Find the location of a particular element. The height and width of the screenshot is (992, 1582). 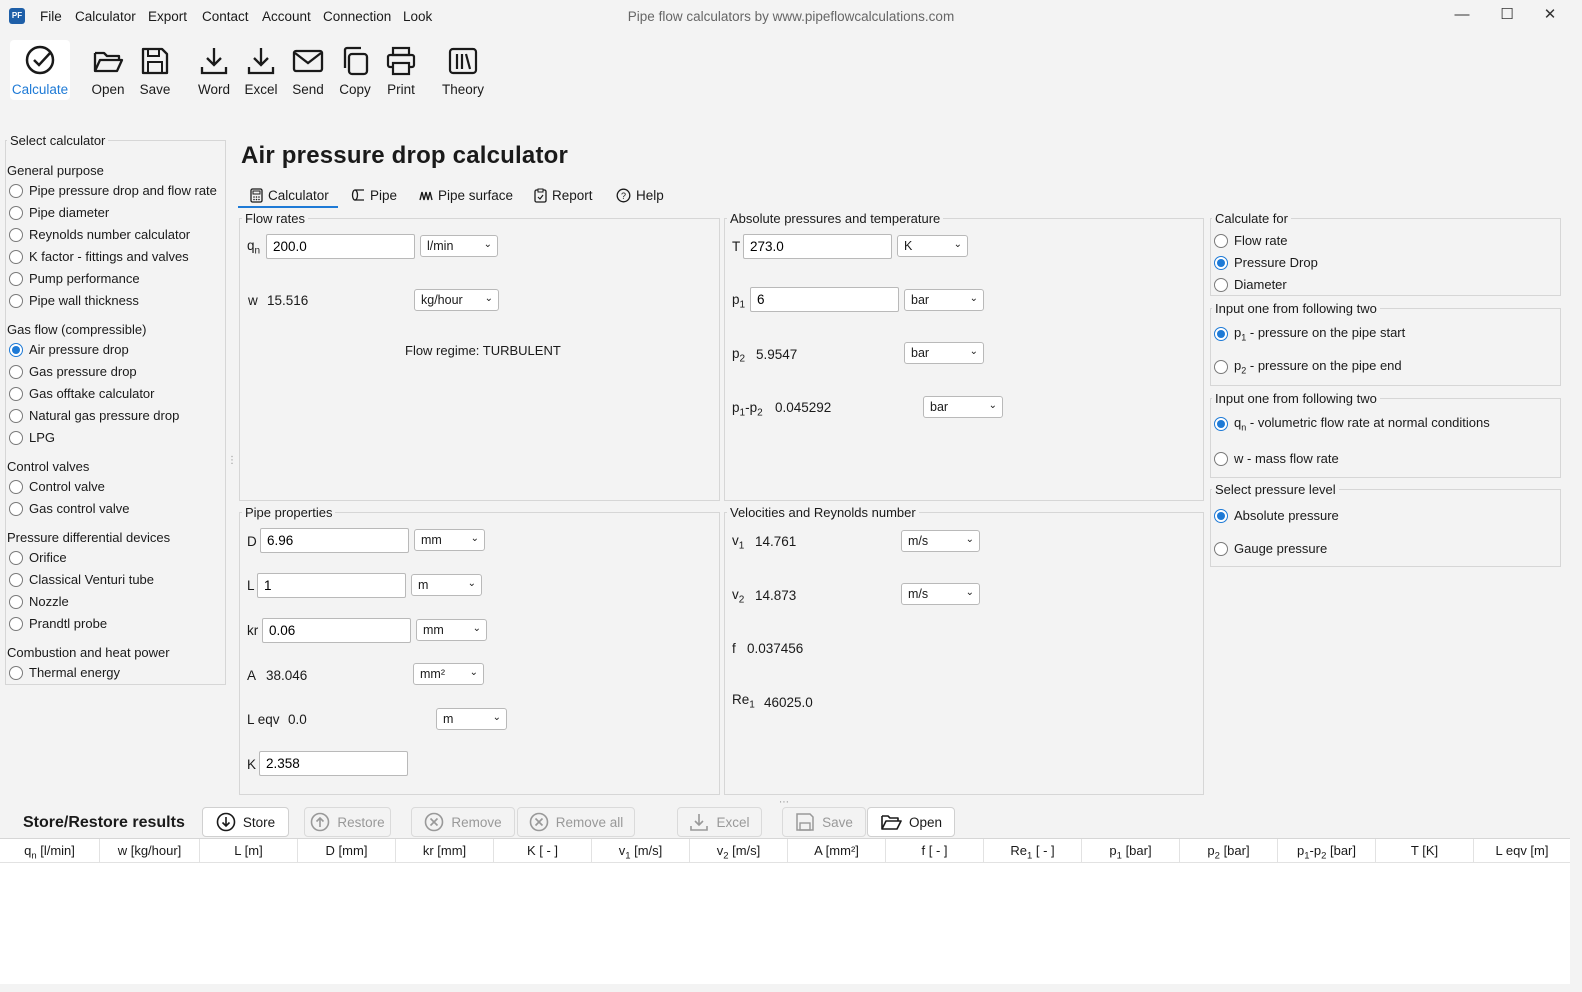

sidebar-item-pipe-pressure-drop: Pipe pressure drop and flow rate is located at coordinates (113, 190).